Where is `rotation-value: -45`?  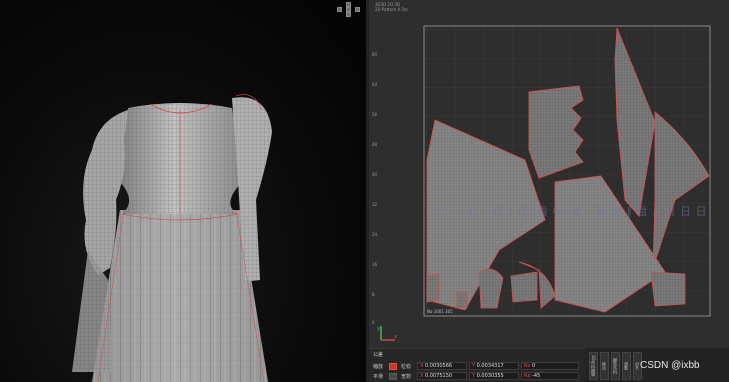 rotation-value: -45 is located at coordinates (536, 376).